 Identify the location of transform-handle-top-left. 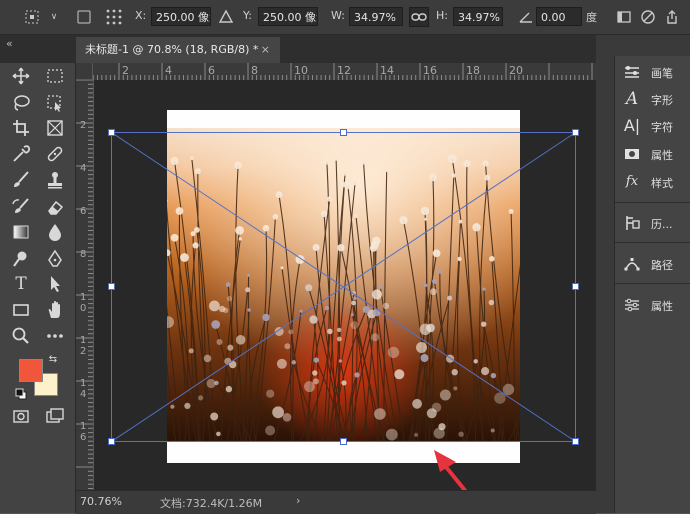
(111, 132).